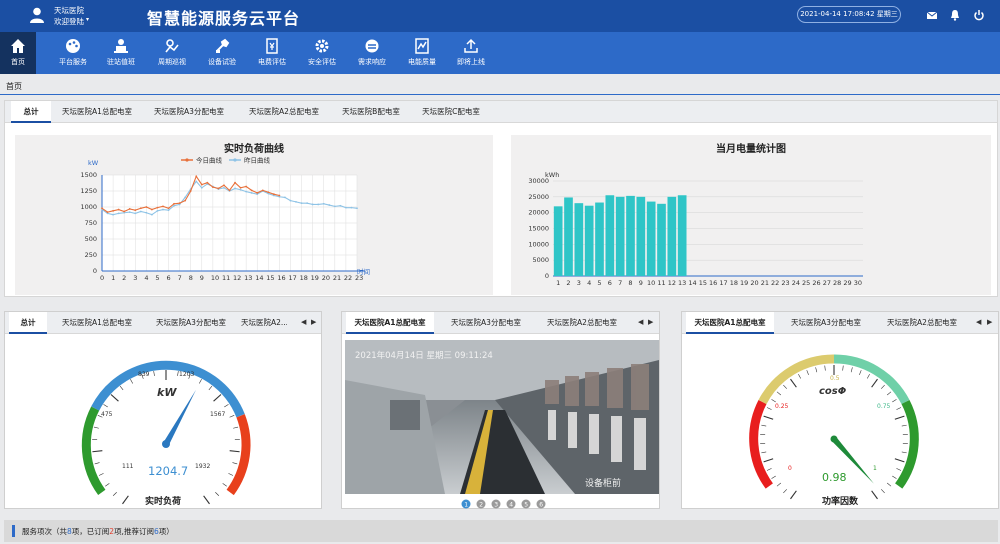 Image resolution: width=1000 pixels, height=544 pixels. Describe the element at coordinates (69, 21) in the screenshot. I see `welcome-text: 欢迎登陆` at that location.